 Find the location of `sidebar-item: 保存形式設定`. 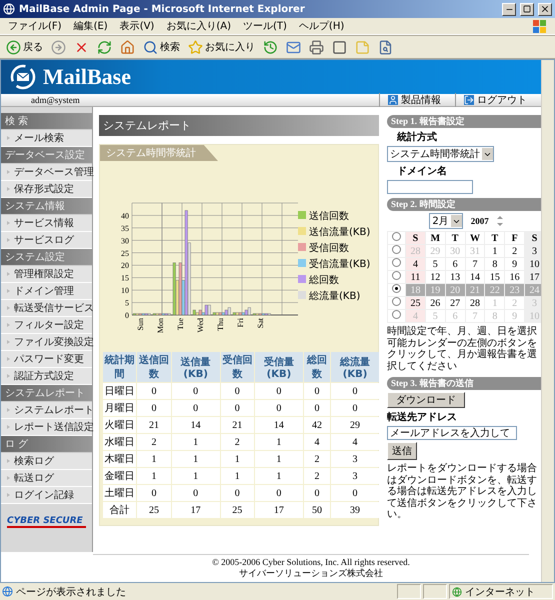

sidebar-item: 保存形式設定 is located at coordinates (46, 189).